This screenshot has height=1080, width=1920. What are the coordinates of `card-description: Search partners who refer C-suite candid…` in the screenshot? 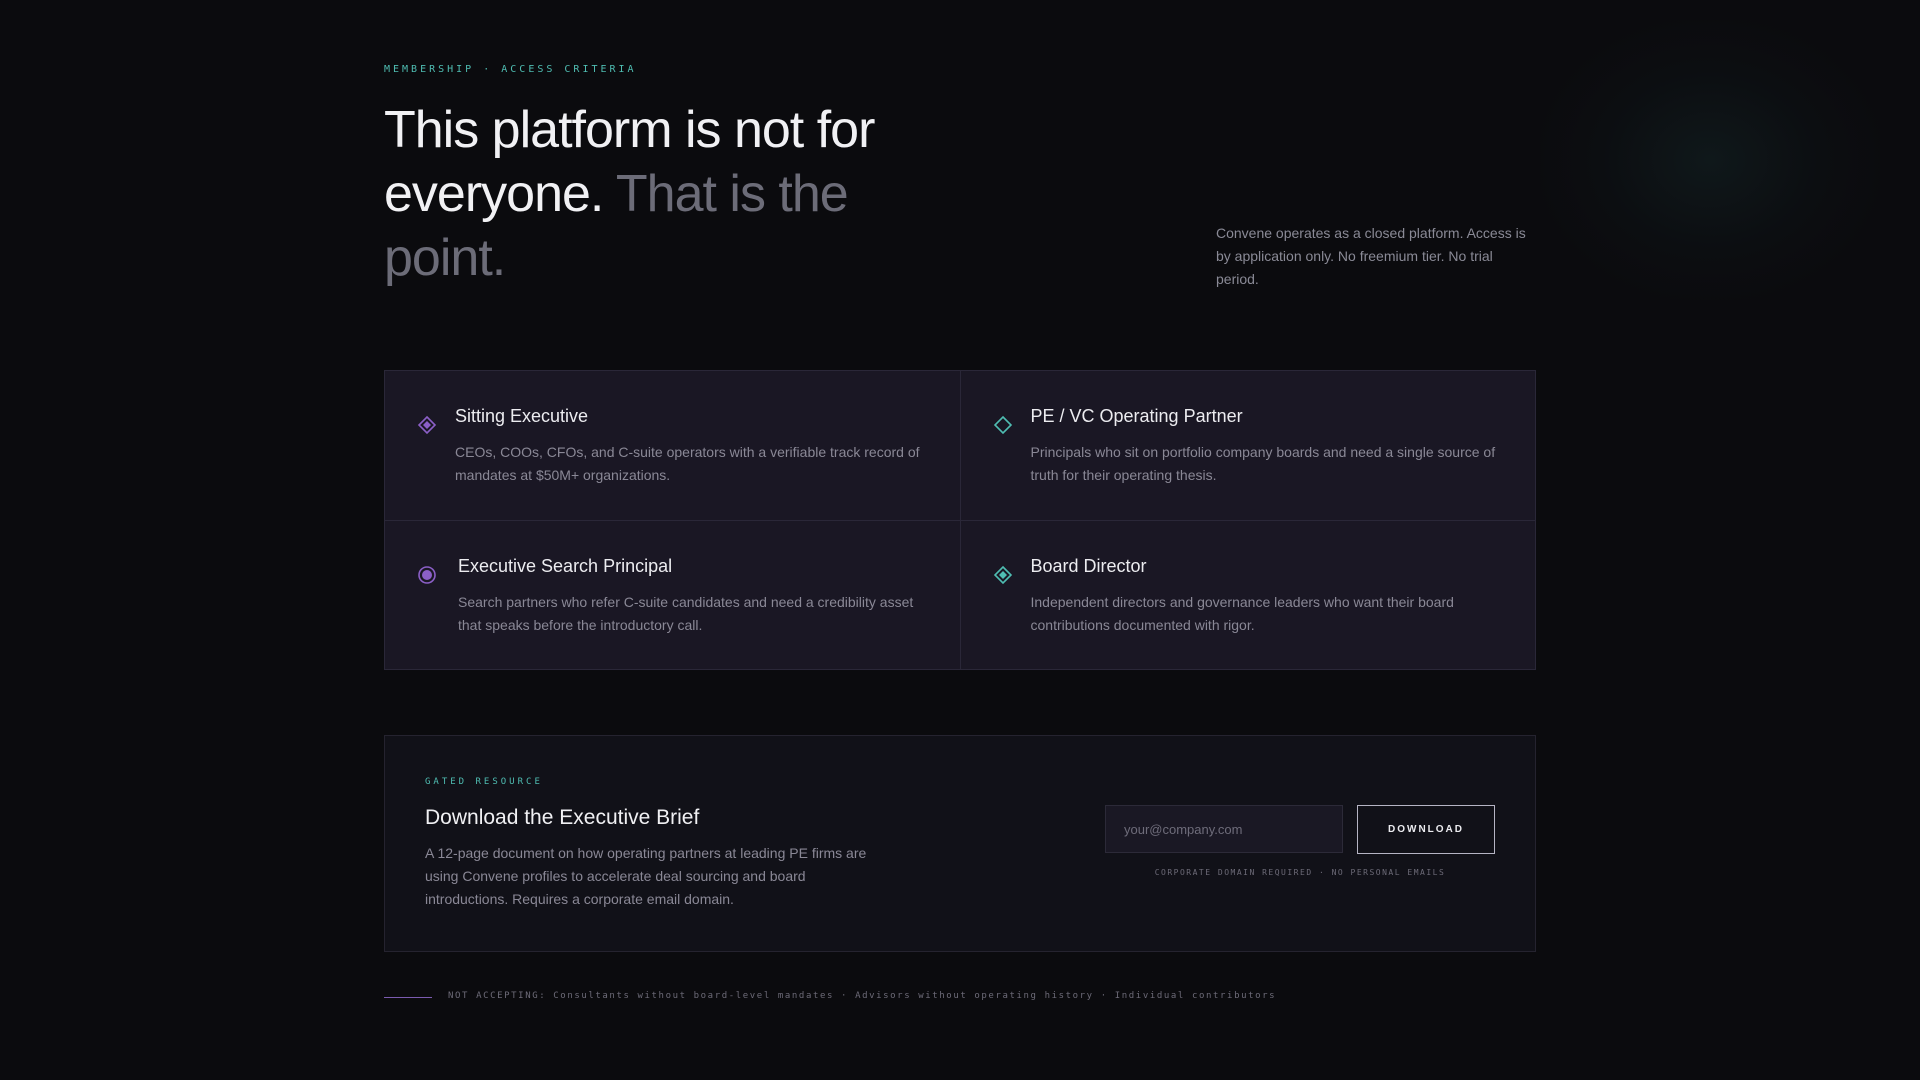 It's located at (686, 613).